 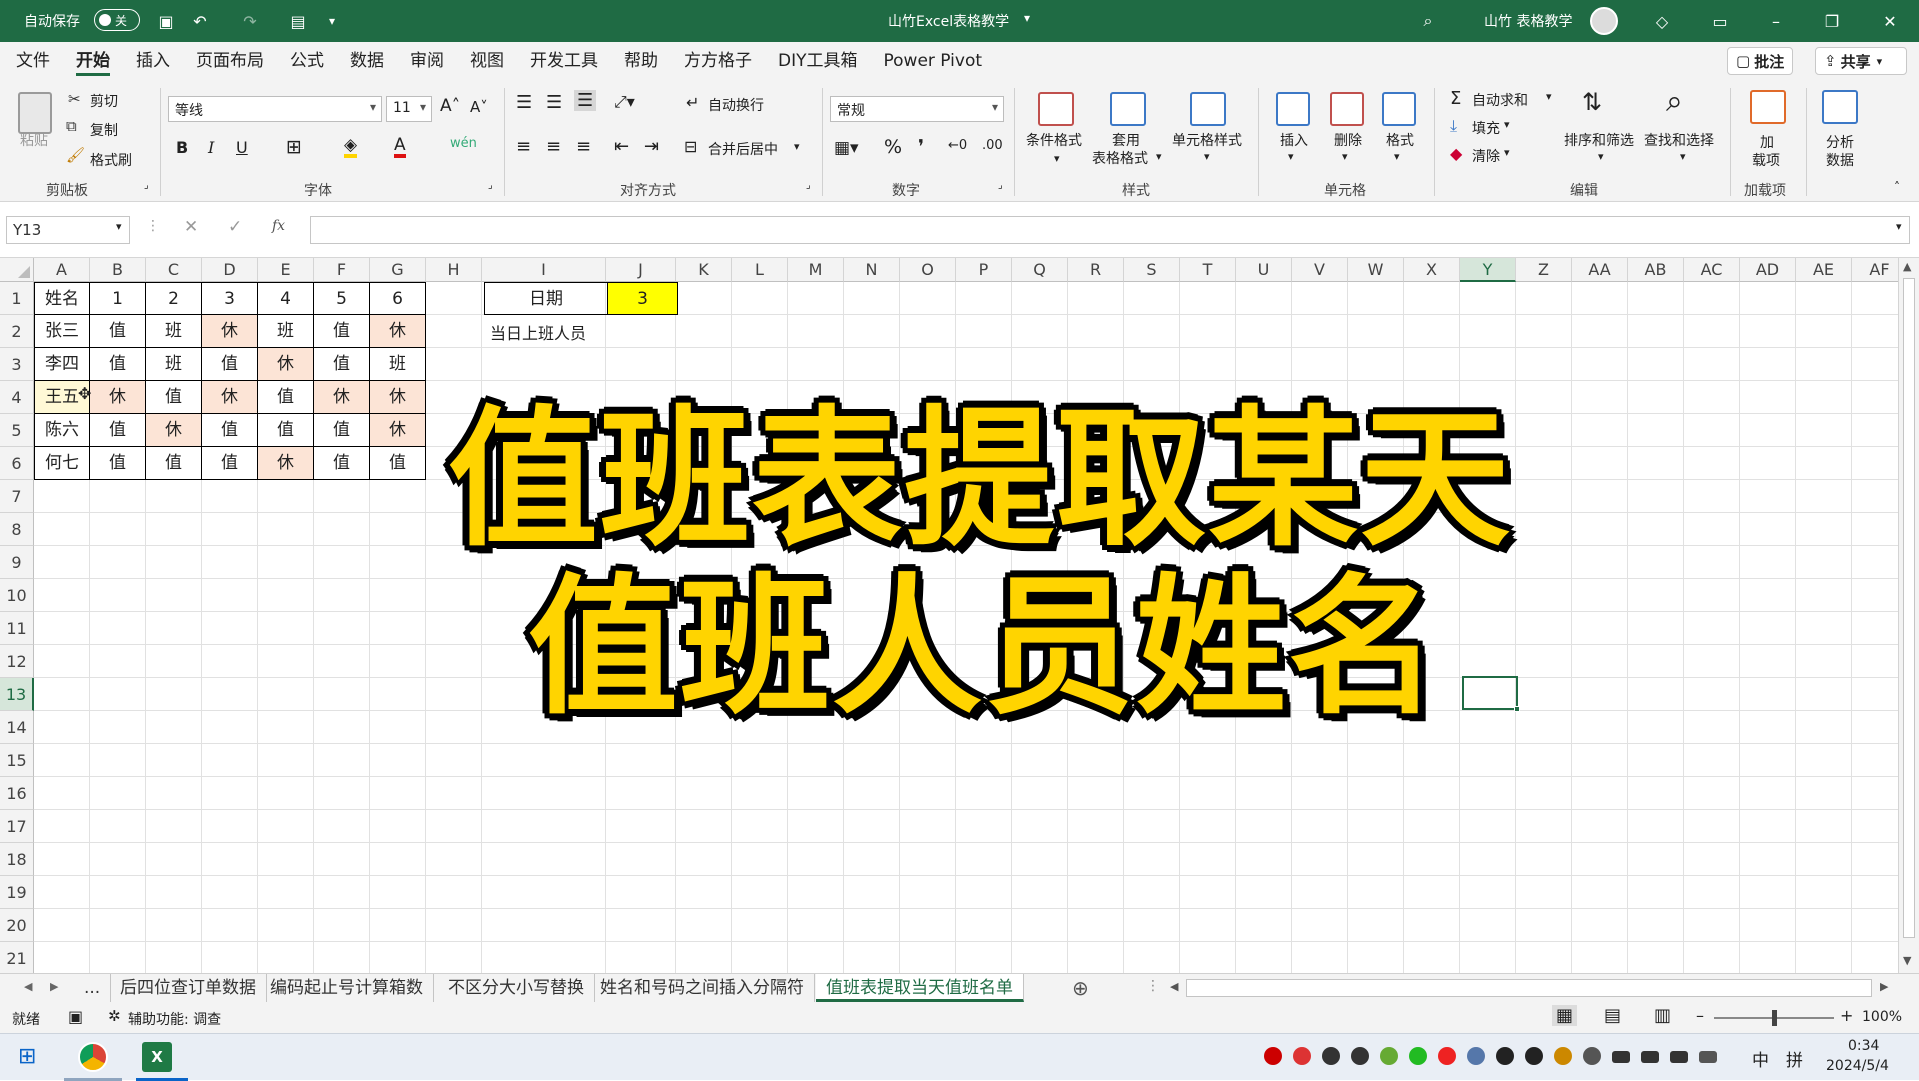 What do you see at coordinates (17, 529) in the screenshot?
I see `row-header: 8` at bounding box center [17, 529].